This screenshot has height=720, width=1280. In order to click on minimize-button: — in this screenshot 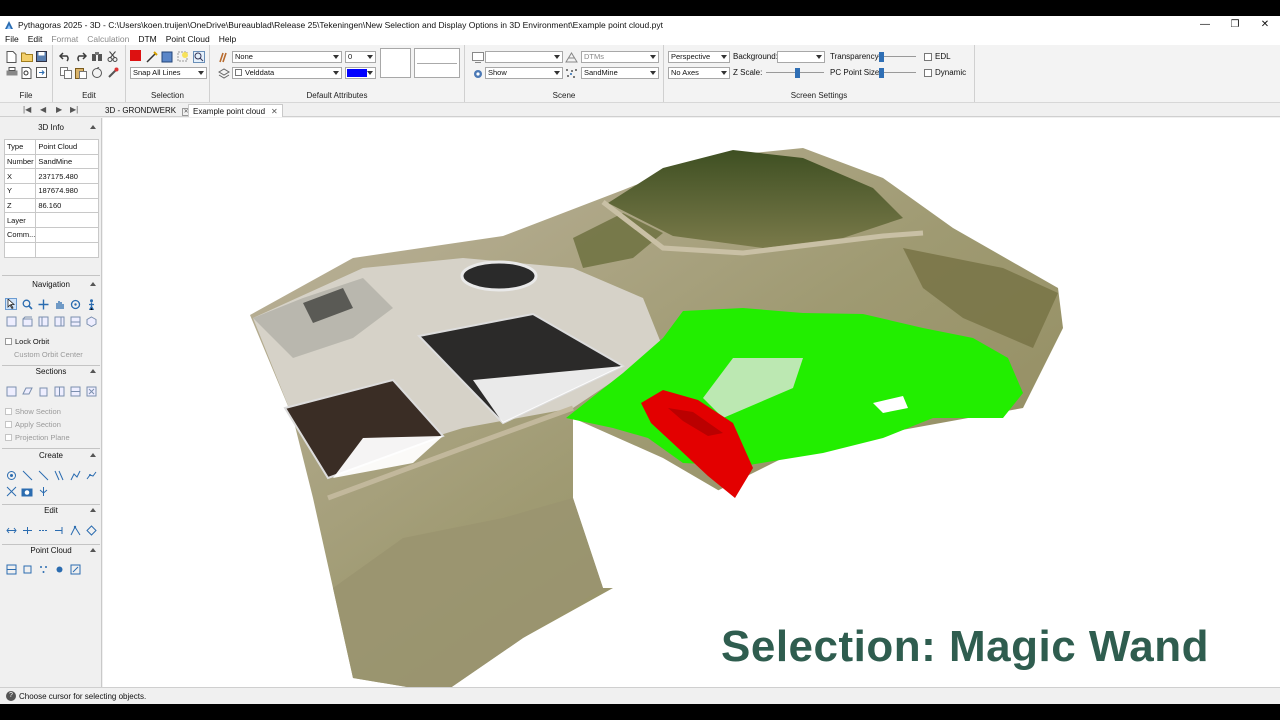, I will do `click(1205, 24)`.